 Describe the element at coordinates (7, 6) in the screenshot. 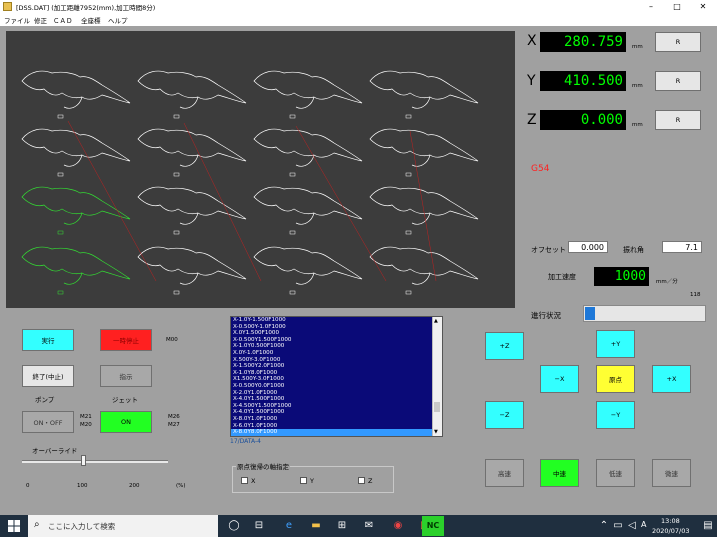

I see `app-icon` at that location.